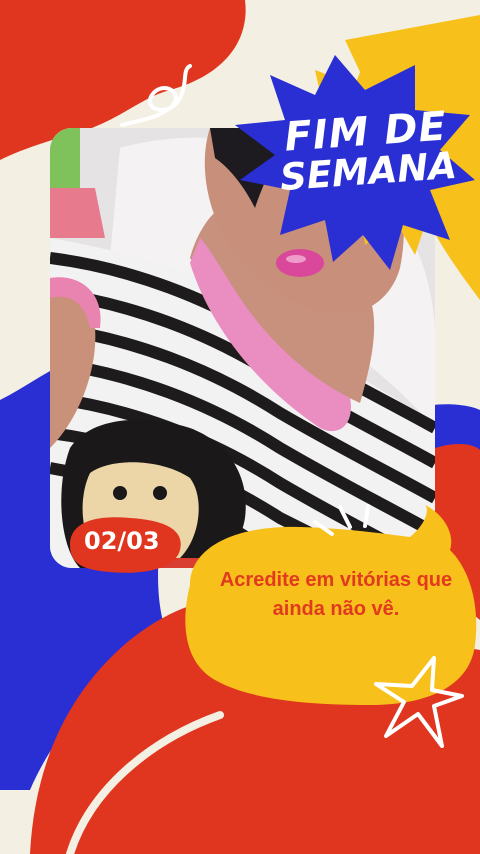 The image size is (480, 854). I want to click on star-outline-icon, so click(419, 702).